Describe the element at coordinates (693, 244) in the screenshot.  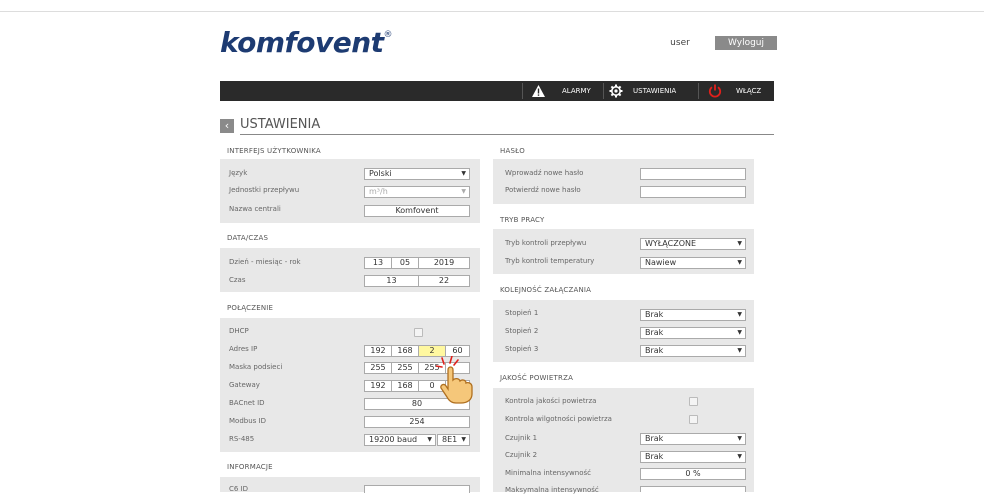
I see `flow-mode-select: WYŁĄCZONE ▼` at that location.